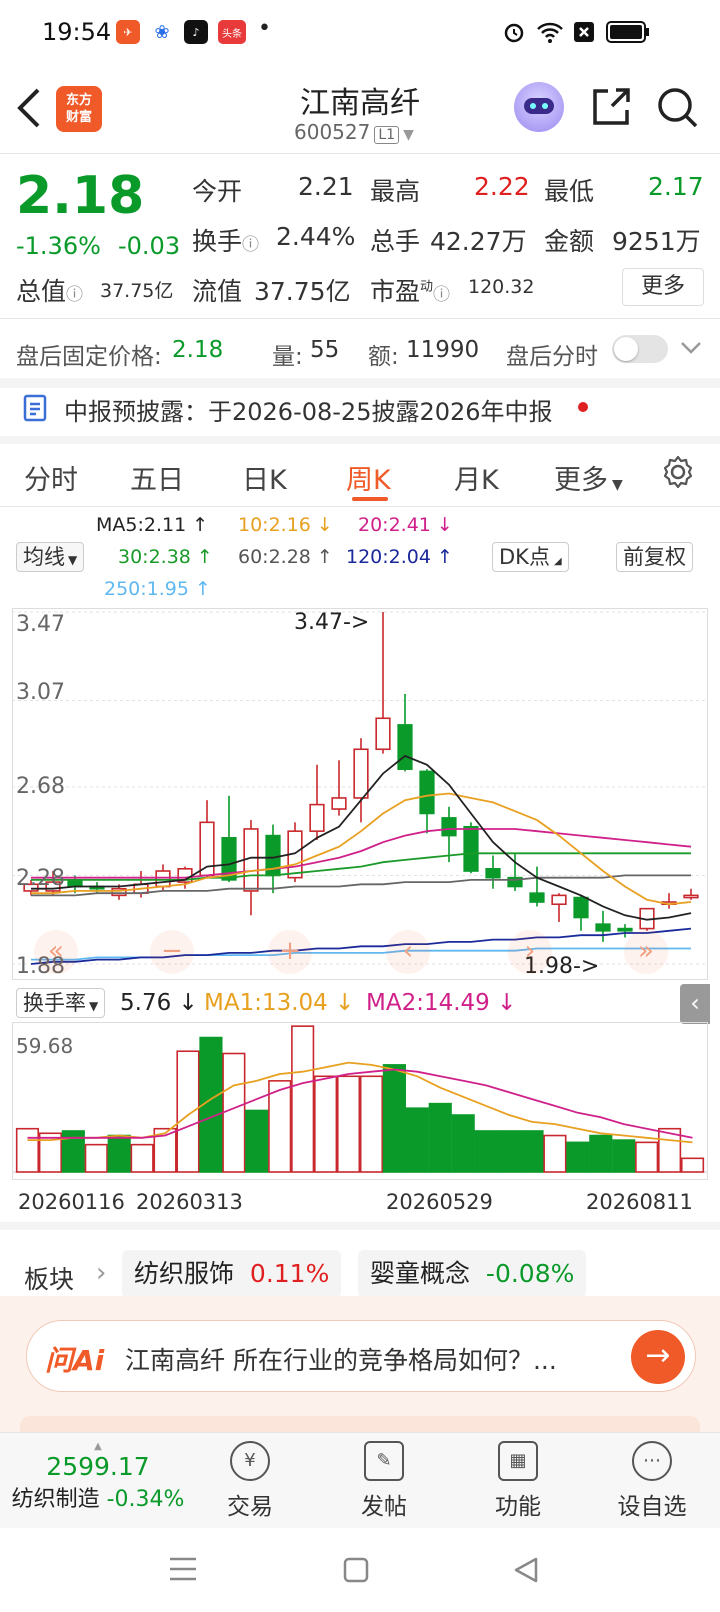 Image resolution: width=720 pixels, height=1612 pixels. I want to click on x-date-label: 20260811, so click(639, 1202).